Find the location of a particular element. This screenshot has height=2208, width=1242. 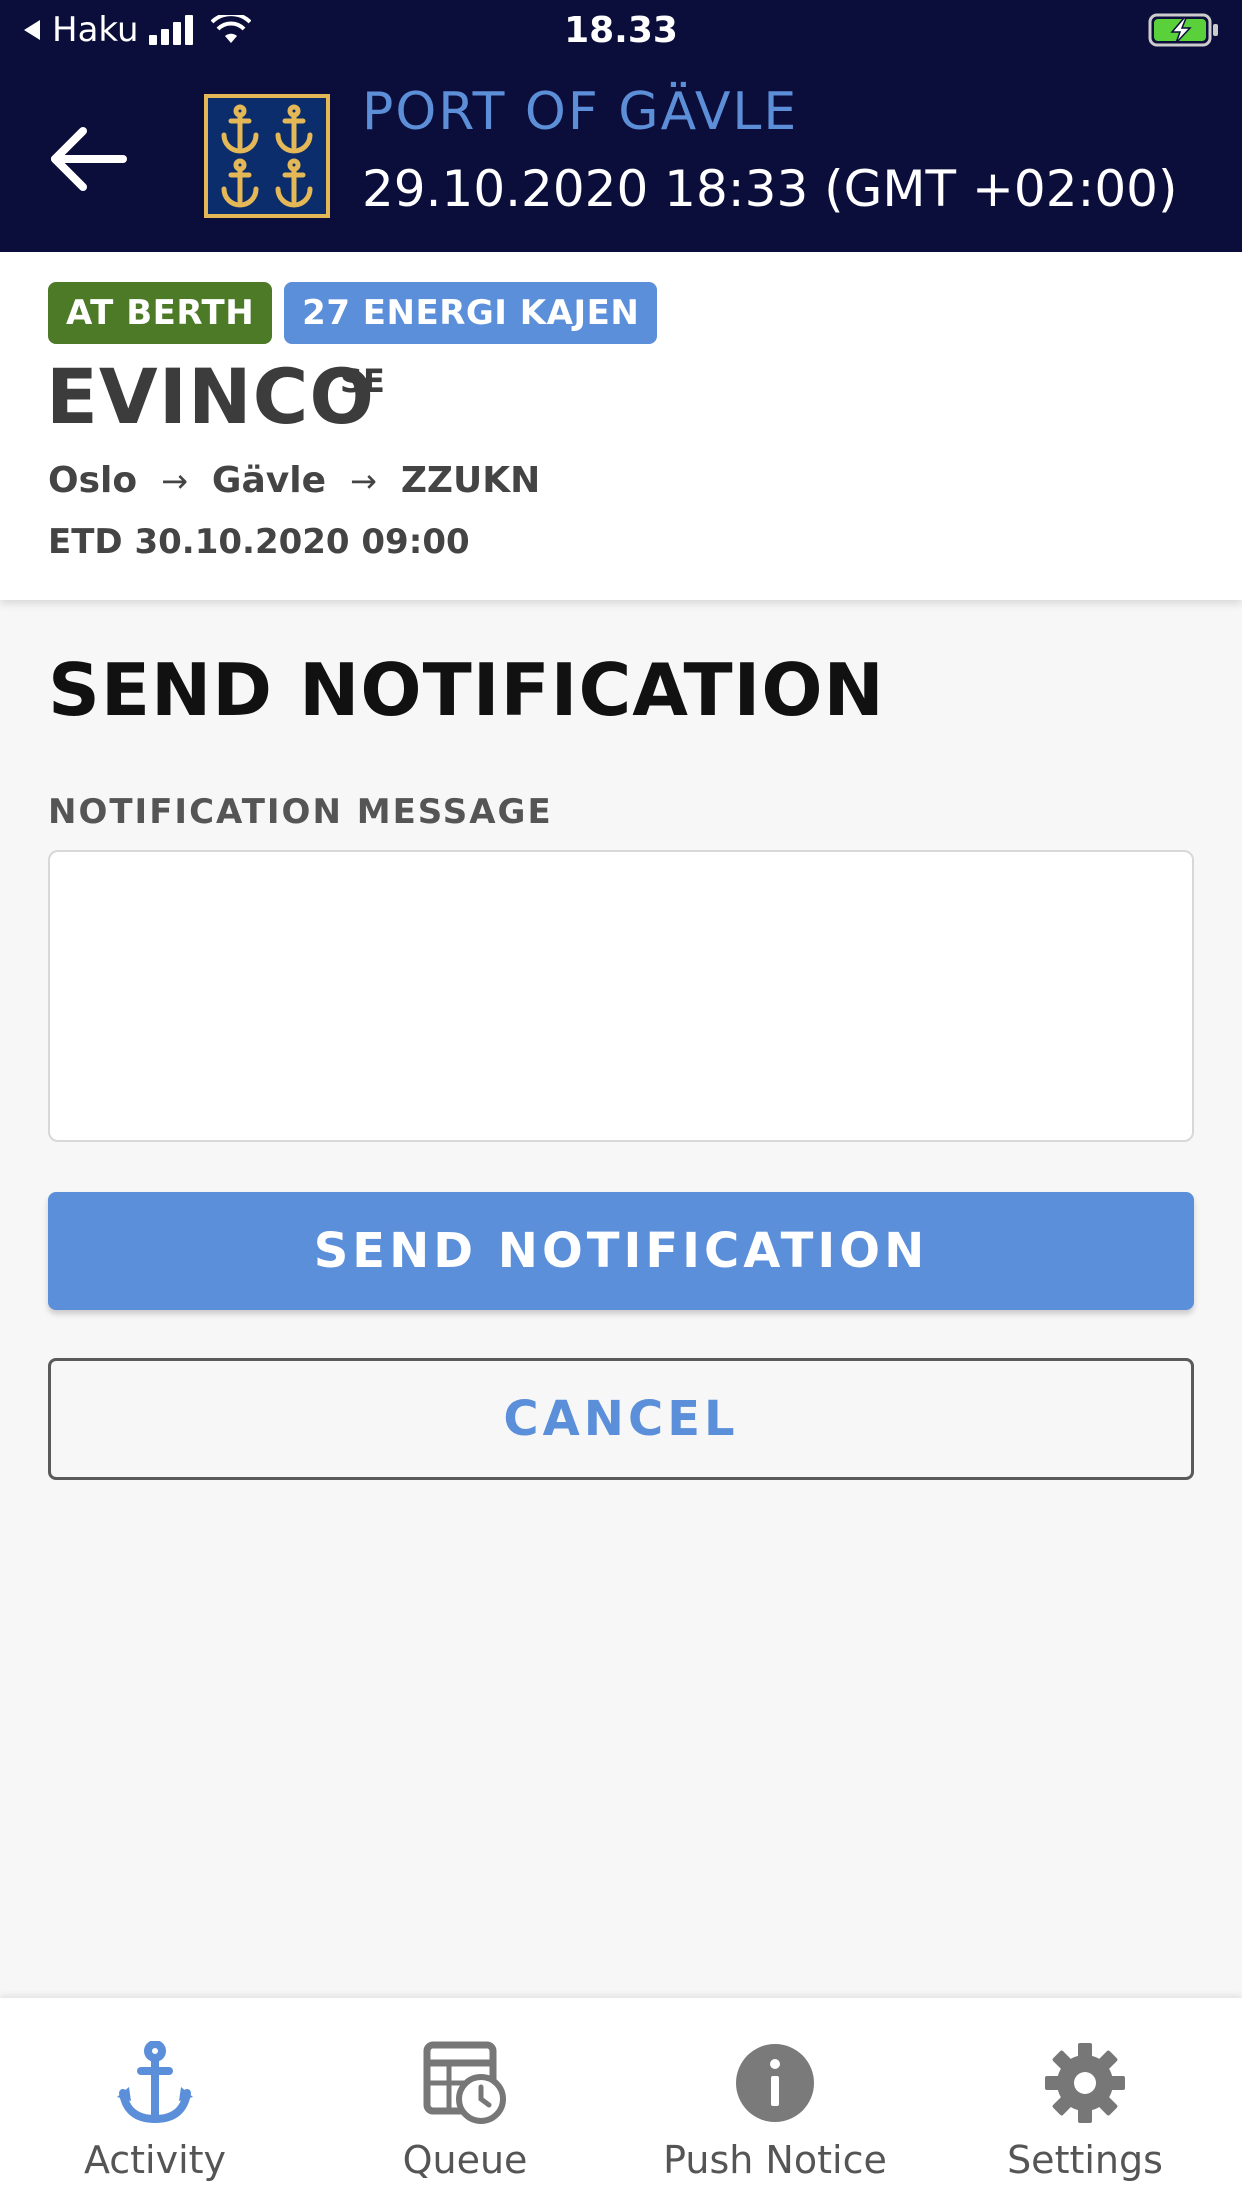

tab-settings-label: Settings is located at coordinates (1085, 2160).